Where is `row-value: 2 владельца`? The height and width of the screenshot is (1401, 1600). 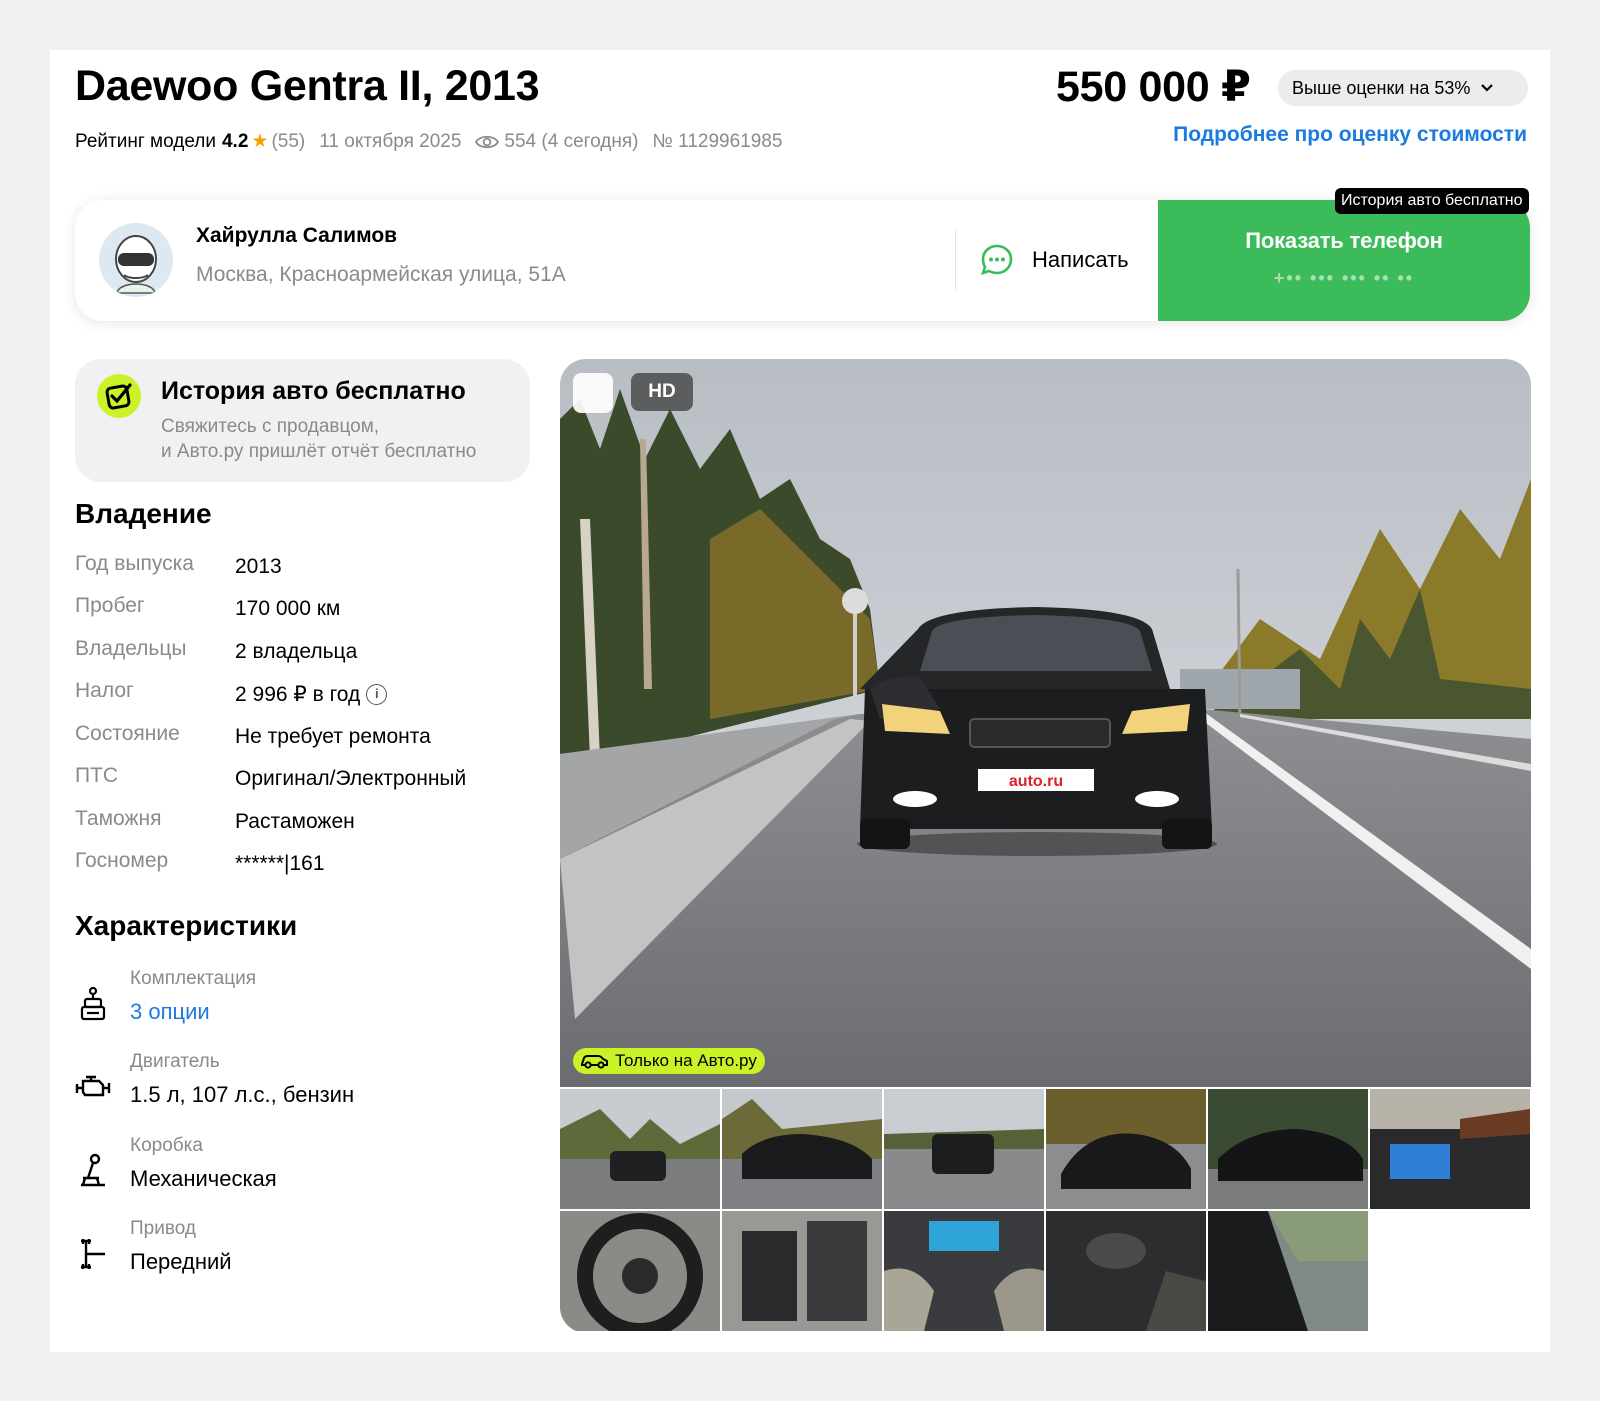
row-value: 2 владельца is located at coordinates (296, 651).